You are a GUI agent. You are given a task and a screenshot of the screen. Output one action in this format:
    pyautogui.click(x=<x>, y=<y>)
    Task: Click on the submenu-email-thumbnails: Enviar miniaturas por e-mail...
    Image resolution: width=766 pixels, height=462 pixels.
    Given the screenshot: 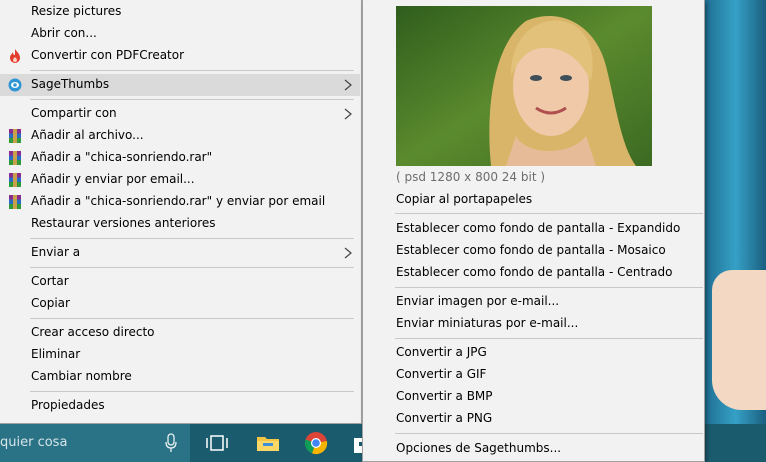 What is the action you would take?
    pyautogui.click(x=487, y=326)
    